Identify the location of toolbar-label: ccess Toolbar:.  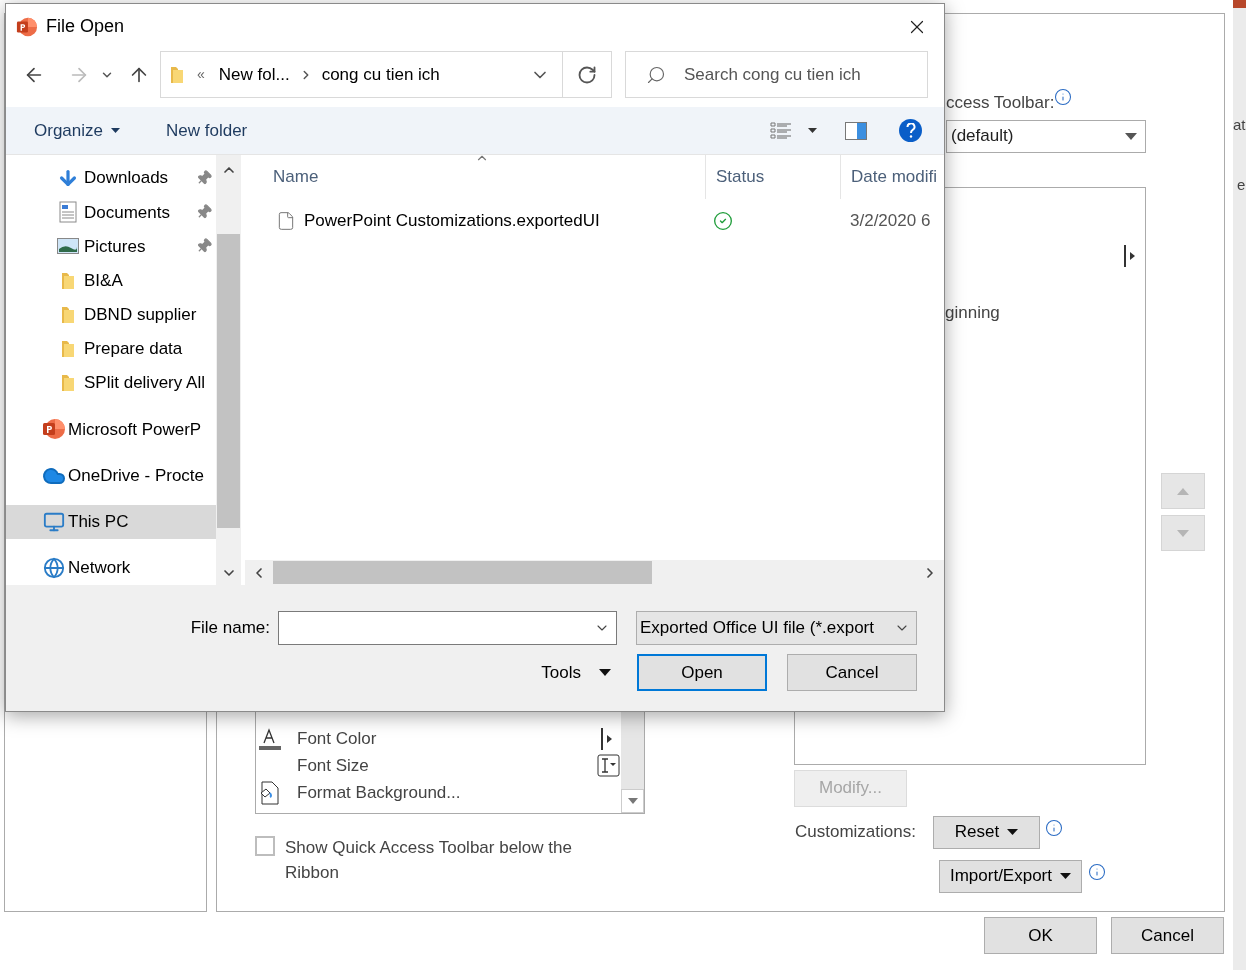
(1000, 103).